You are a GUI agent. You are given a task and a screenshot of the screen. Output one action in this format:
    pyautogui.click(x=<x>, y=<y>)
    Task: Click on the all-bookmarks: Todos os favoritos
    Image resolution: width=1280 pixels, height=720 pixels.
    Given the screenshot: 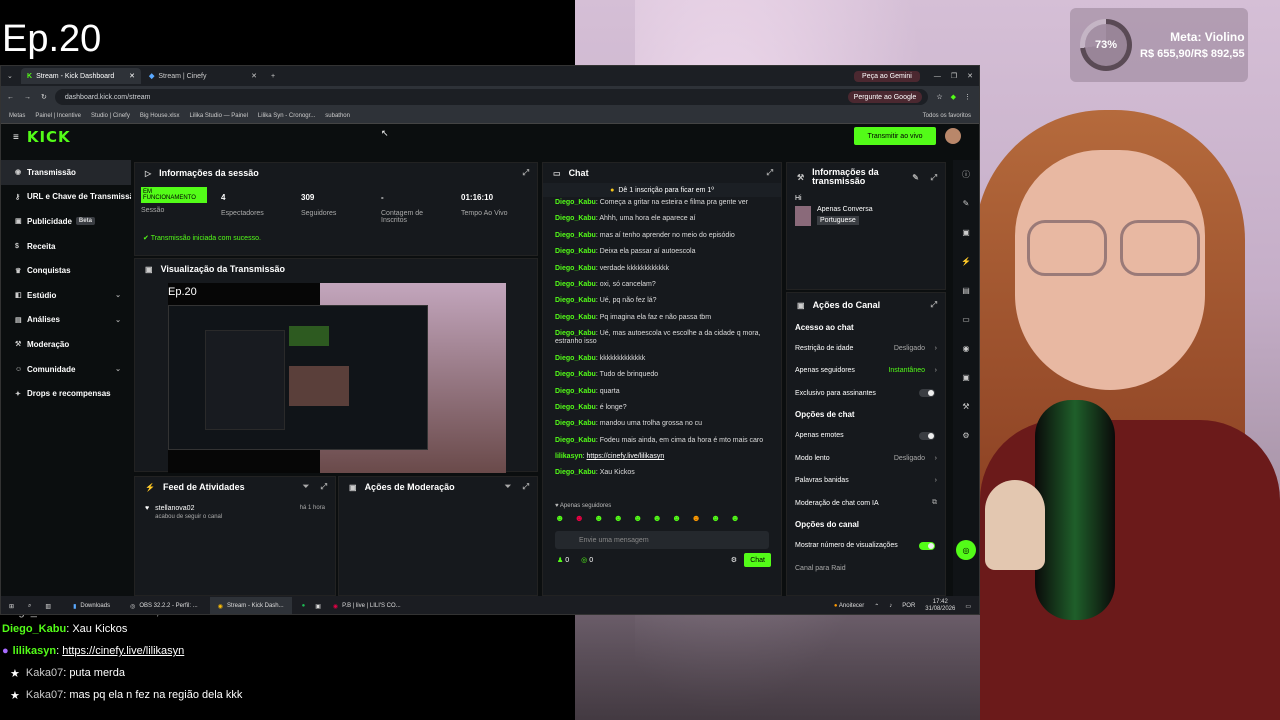 What is the action you would take?
    pyautogui.click(x=947, y=116)
    